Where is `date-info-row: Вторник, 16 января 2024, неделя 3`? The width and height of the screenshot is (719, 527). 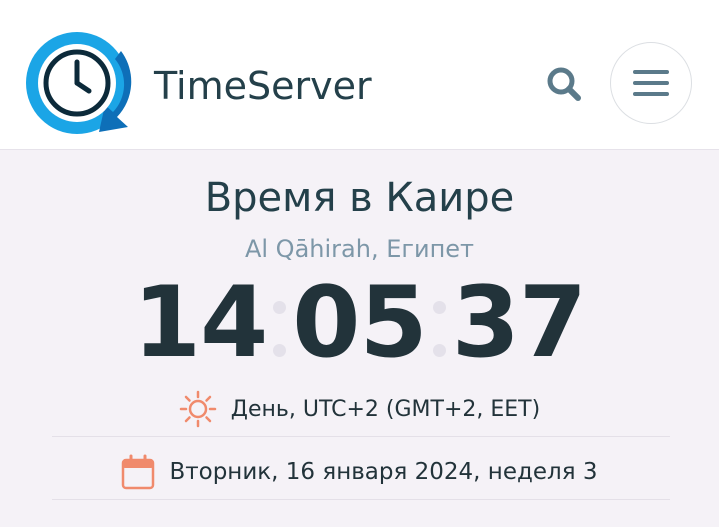
date-info-row: Вторник, 16 января 2024, неделя 3 is located at coordinates (359, 472).